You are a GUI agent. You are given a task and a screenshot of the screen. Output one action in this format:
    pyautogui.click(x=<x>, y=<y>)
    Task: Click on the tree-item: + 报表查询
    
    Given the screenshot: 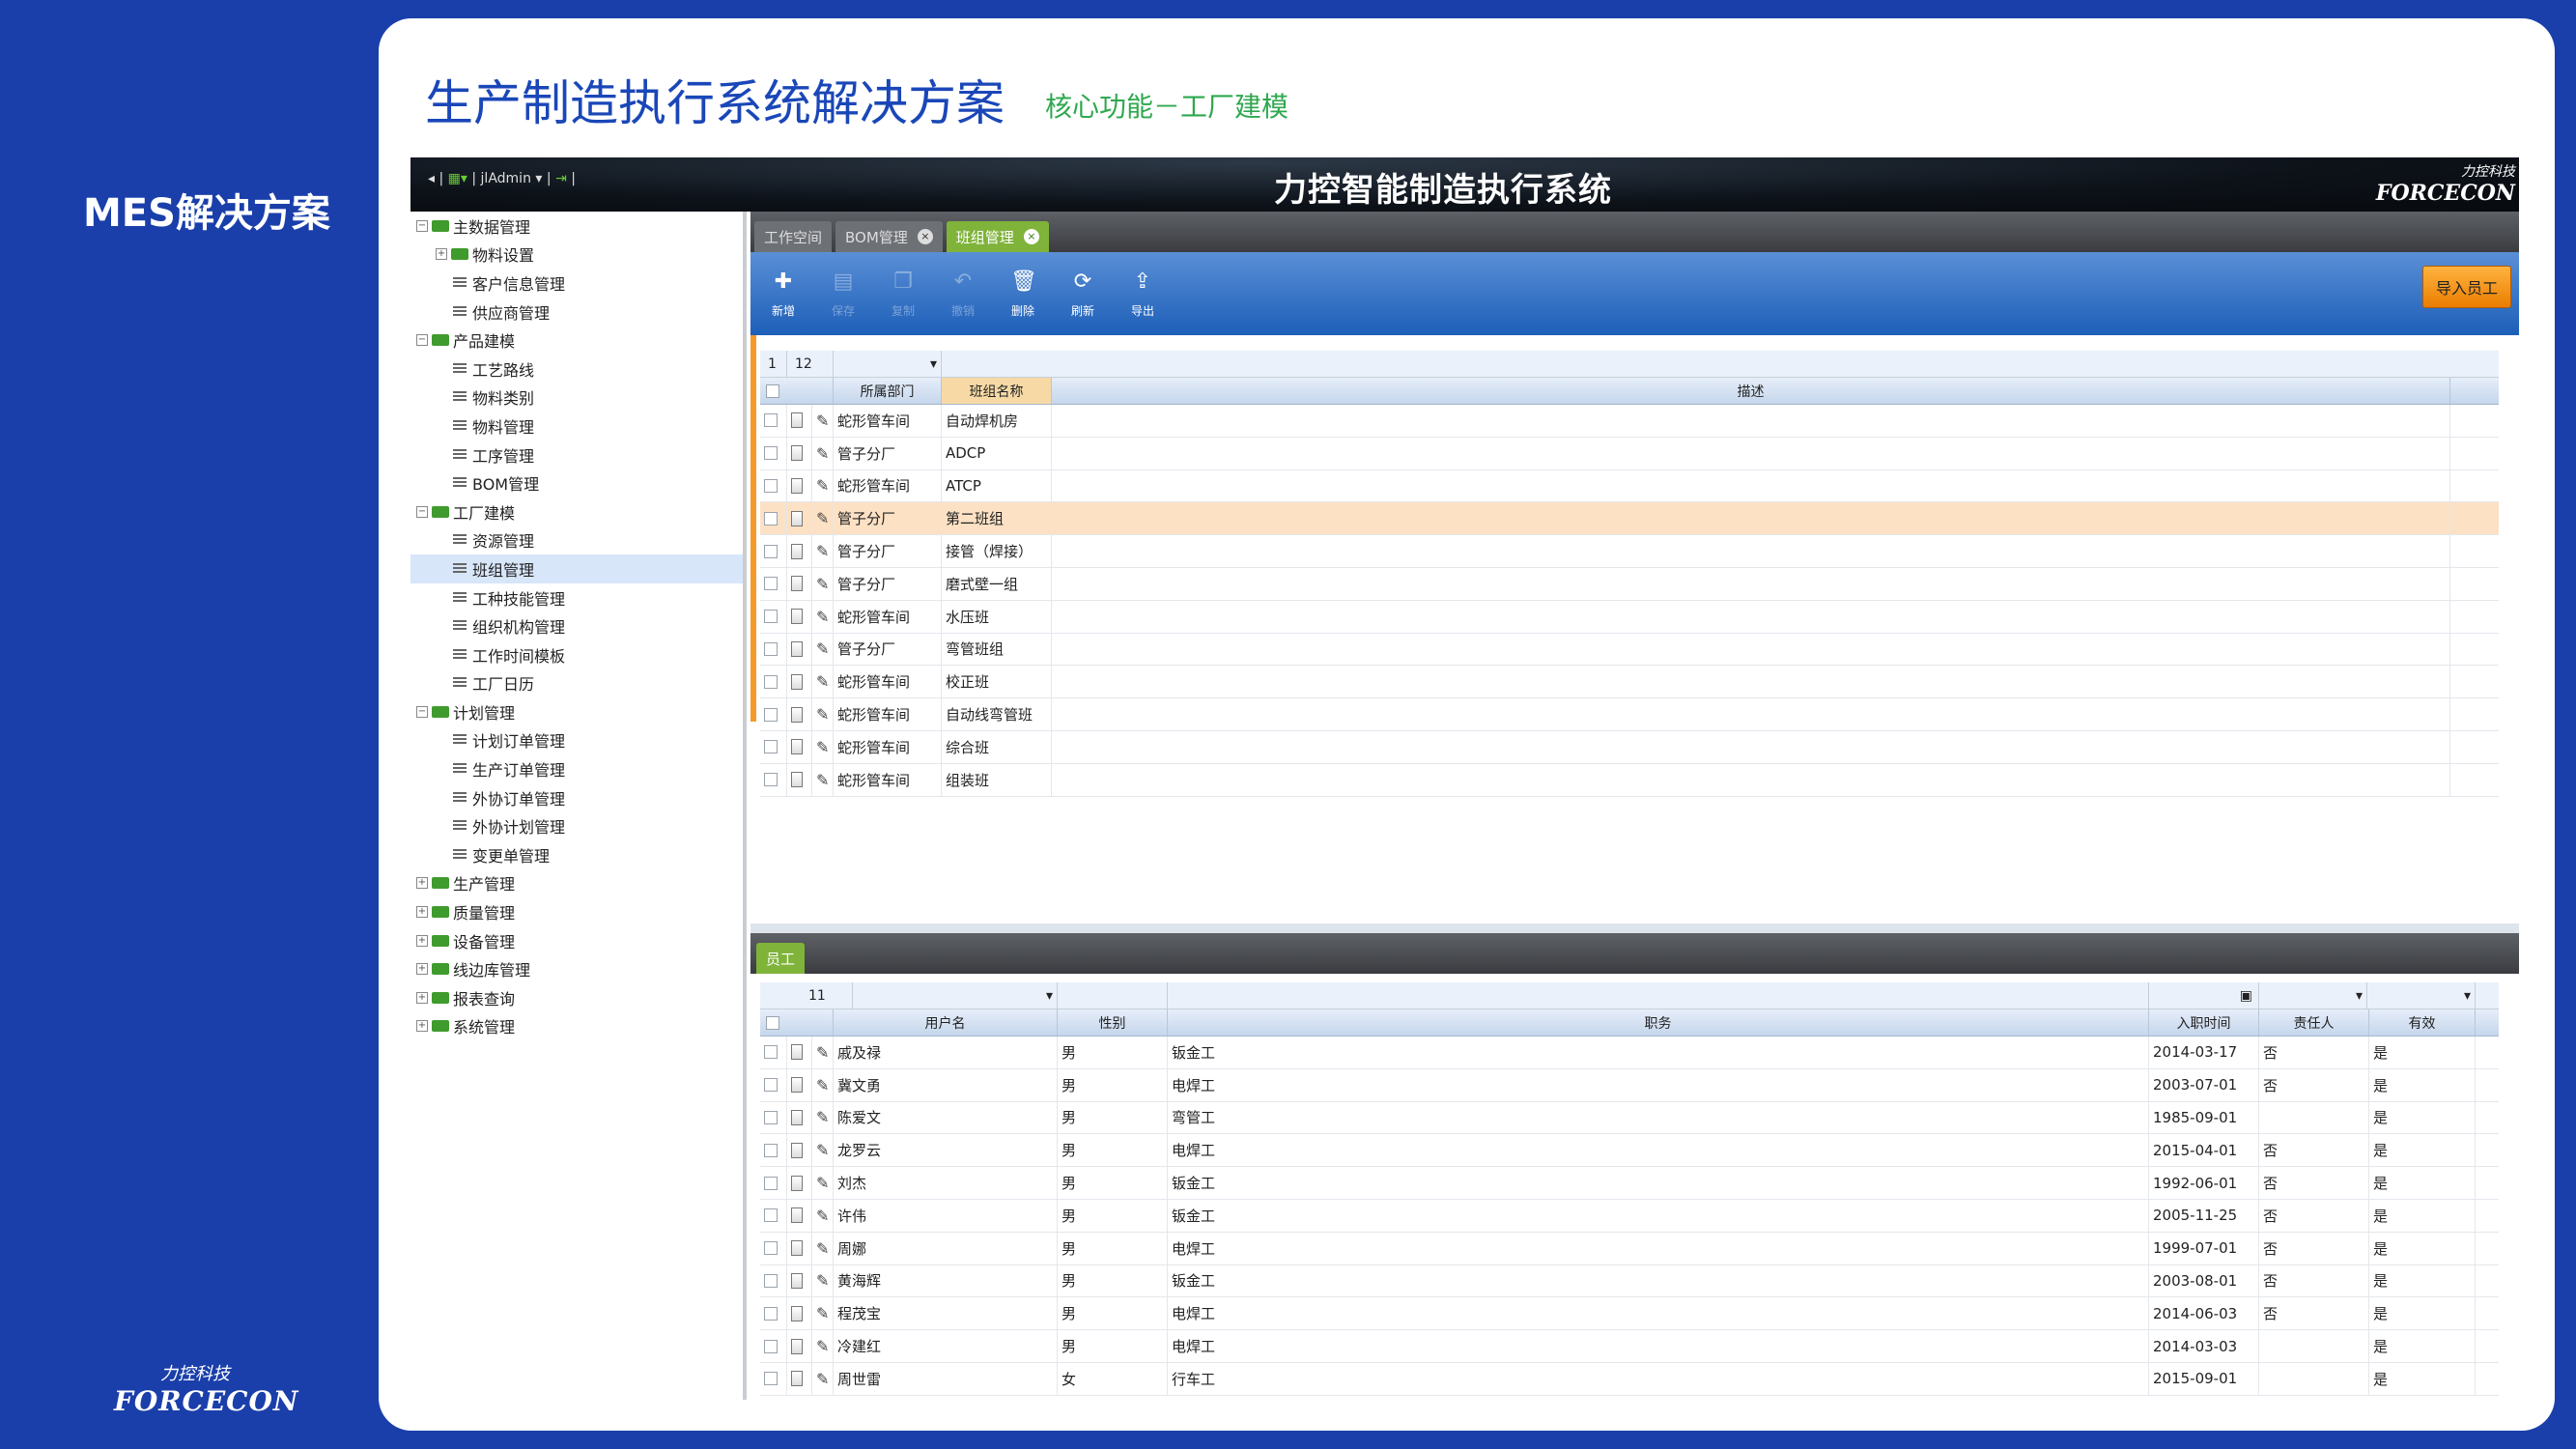 What is the action you would take?
    pyautogui.click(x=576, y=997)
    